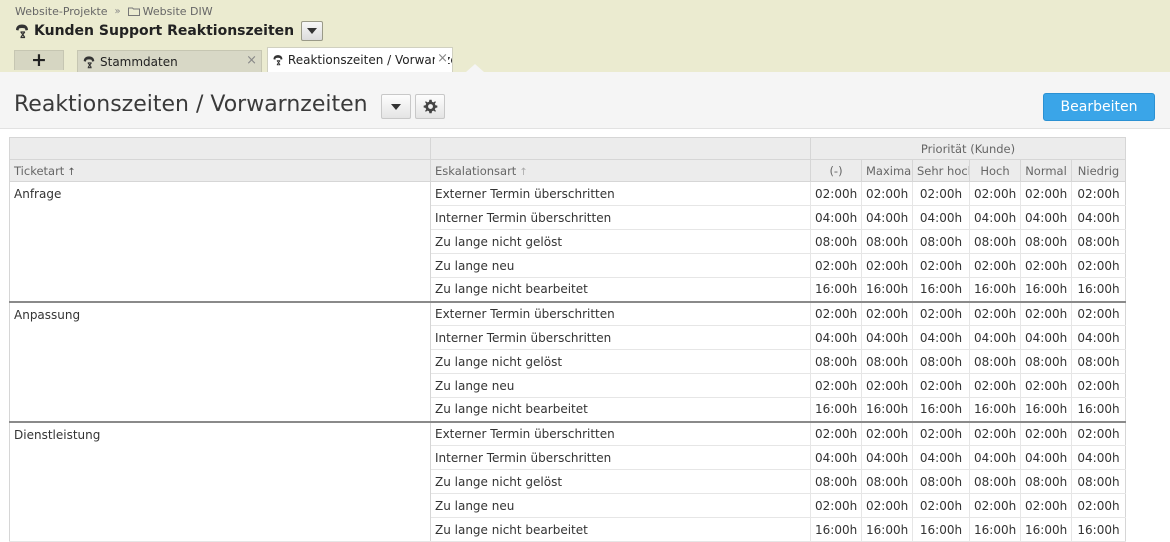 This screenshot has width=1170, height=542. What do you see at coordinates (620, 170) in the screenshot?
I see `column-header-eskalationsart: Eskalationsart ↑` at bounding box center [620, 170].